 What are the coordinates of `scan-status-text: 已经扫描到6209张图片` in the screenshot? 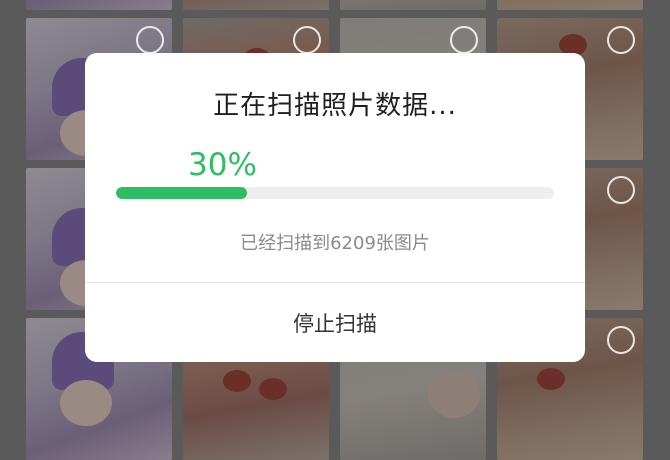 It's located at (335, 243).